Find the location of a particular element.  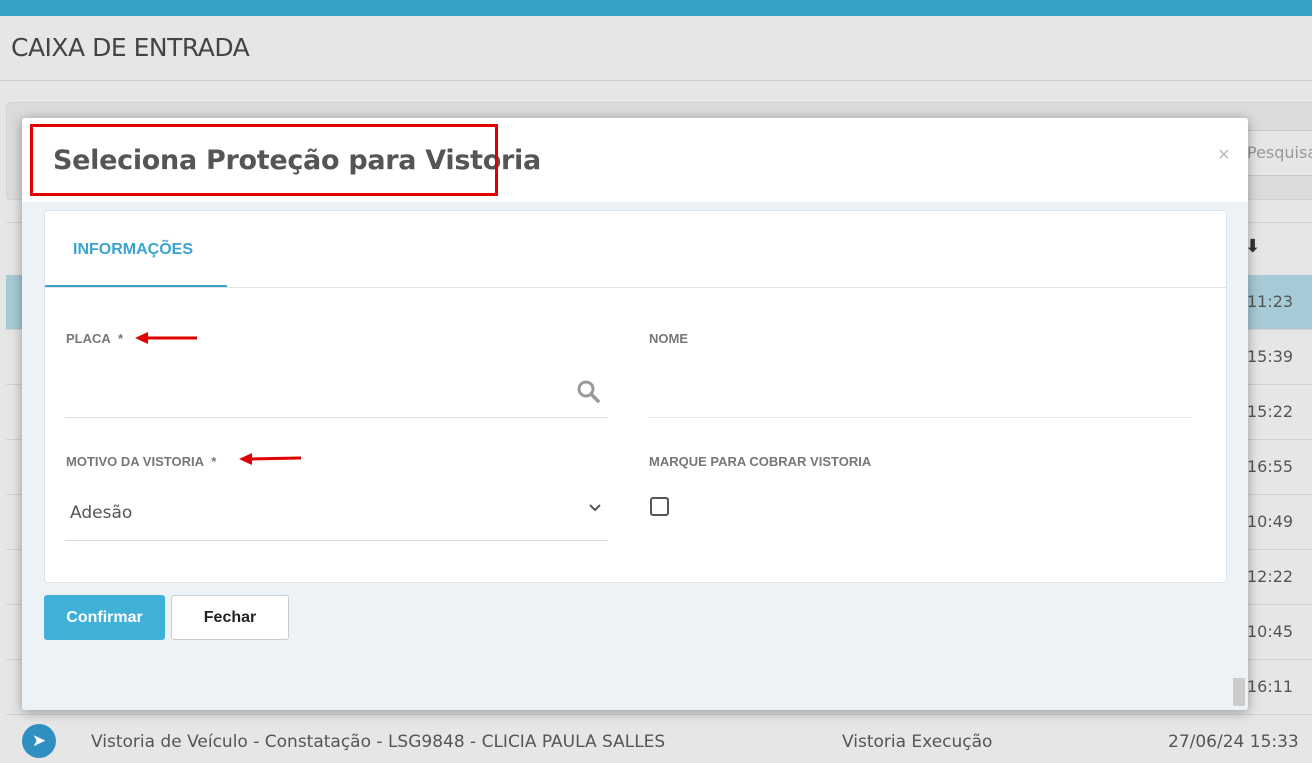

placa-label: PLACA * is located at coordinates (94, 338).